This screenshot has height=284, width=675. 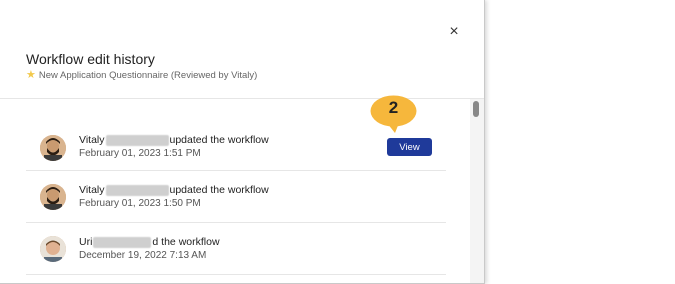 I want to click on entry-description: Uri d the workflow, so click(x=149, y=242).